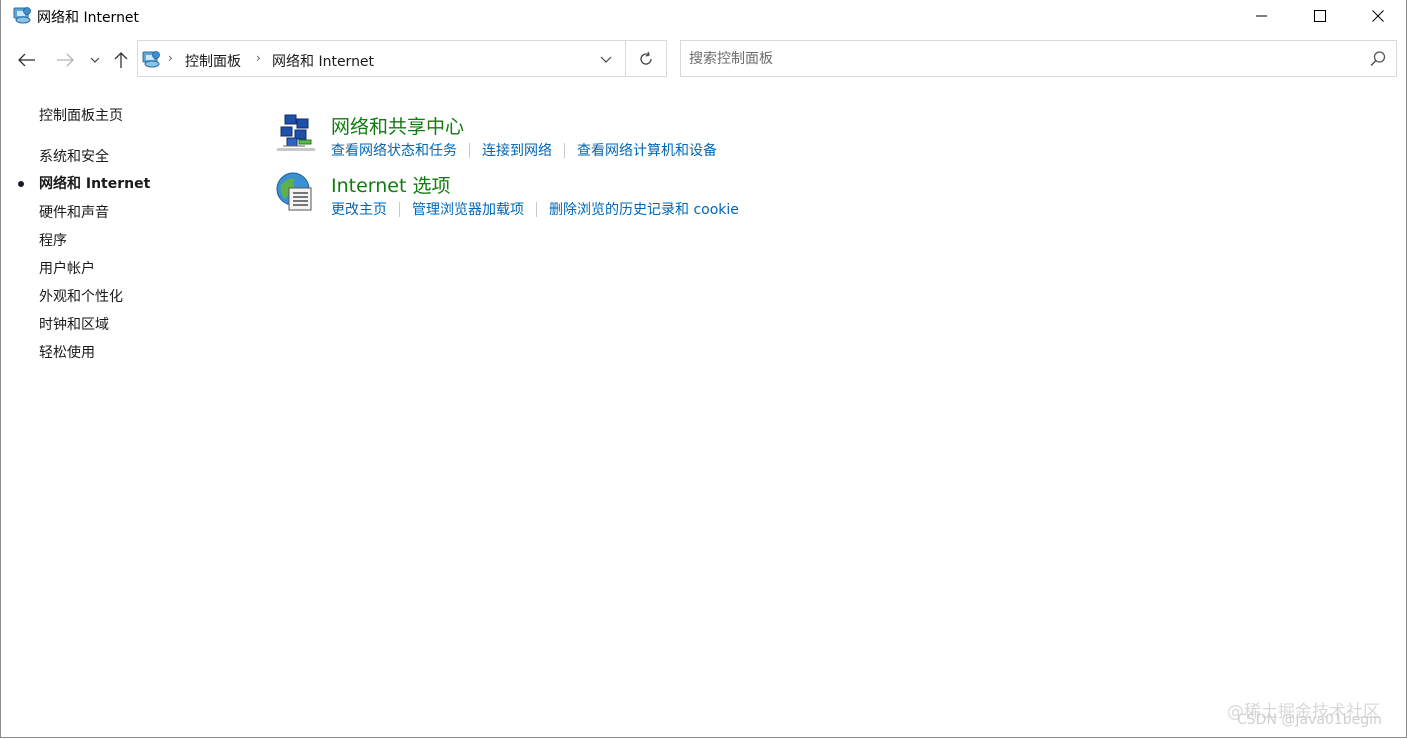 The image size is (1407, 739). I want to click on minimize-icon, so click(1261, 16).